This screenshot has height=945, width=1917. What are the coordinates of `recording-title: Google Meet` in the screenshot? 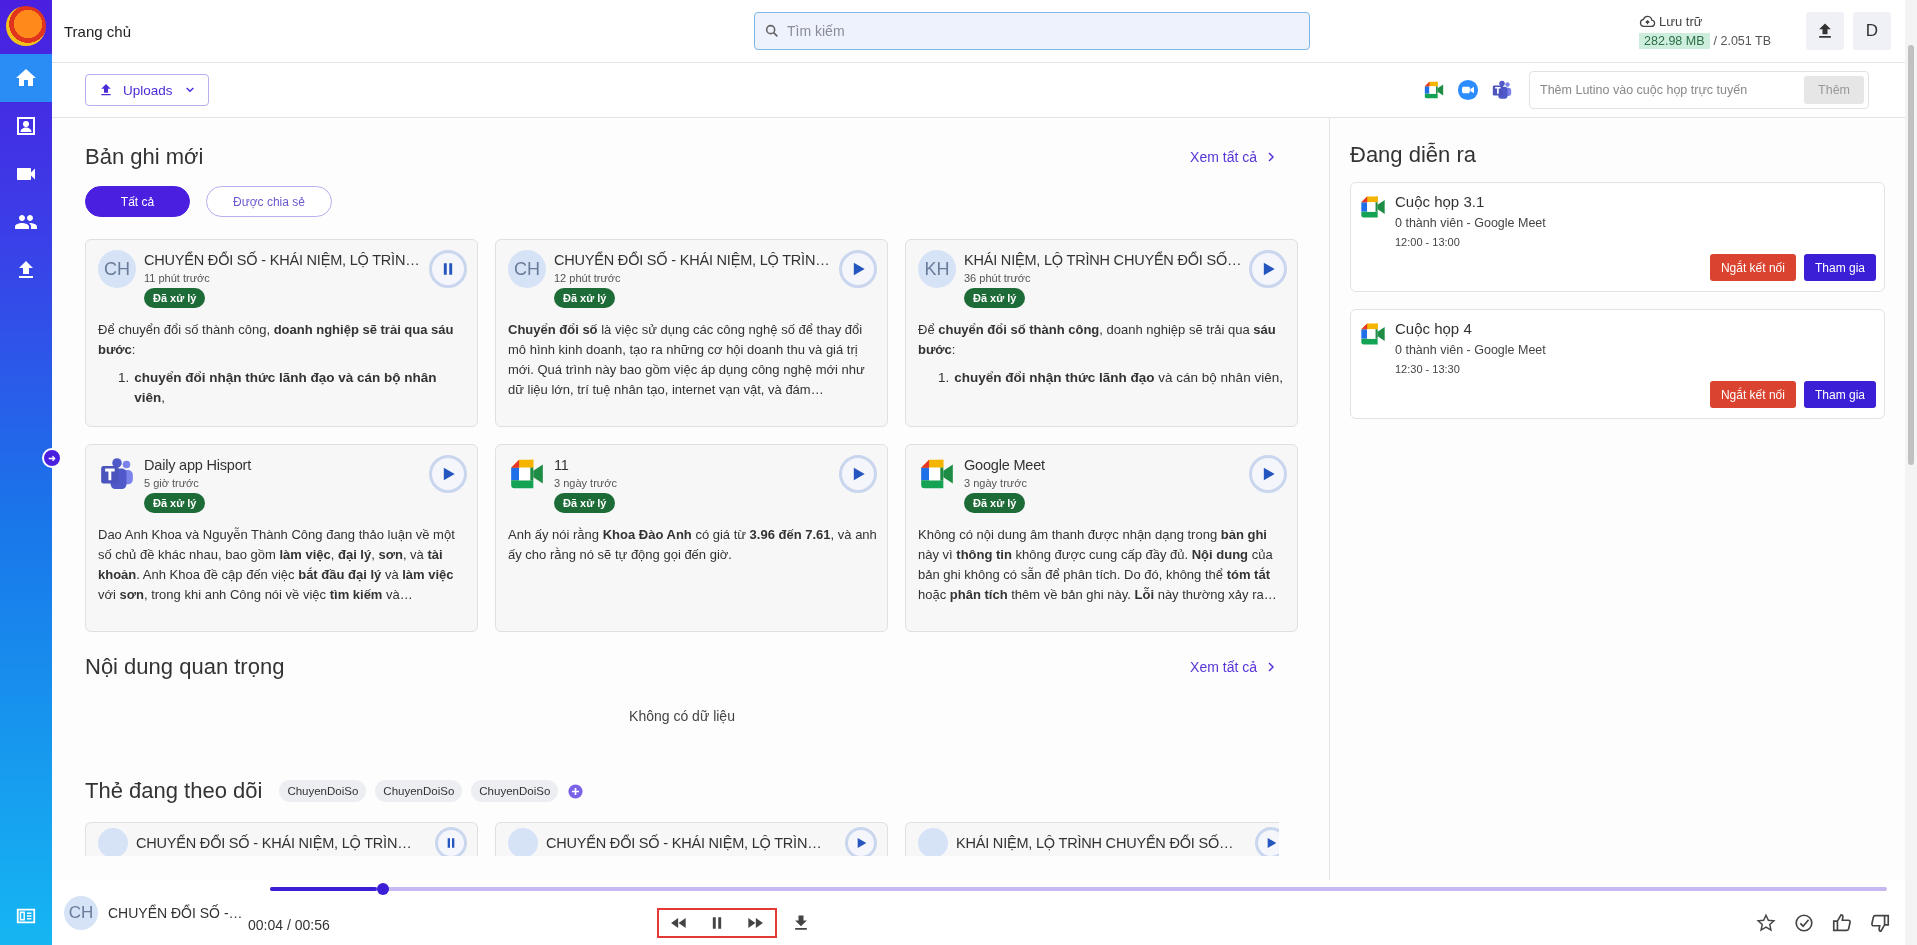 It's located at (1005, 465).